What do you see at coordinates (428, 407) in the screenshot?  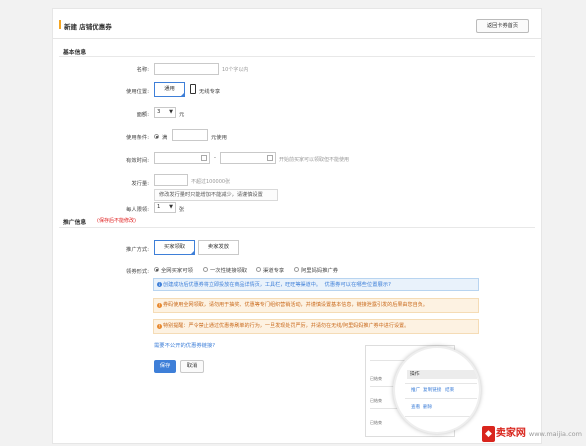 I see `preview-link-delete: 删除` at bounding box center [428, 407].